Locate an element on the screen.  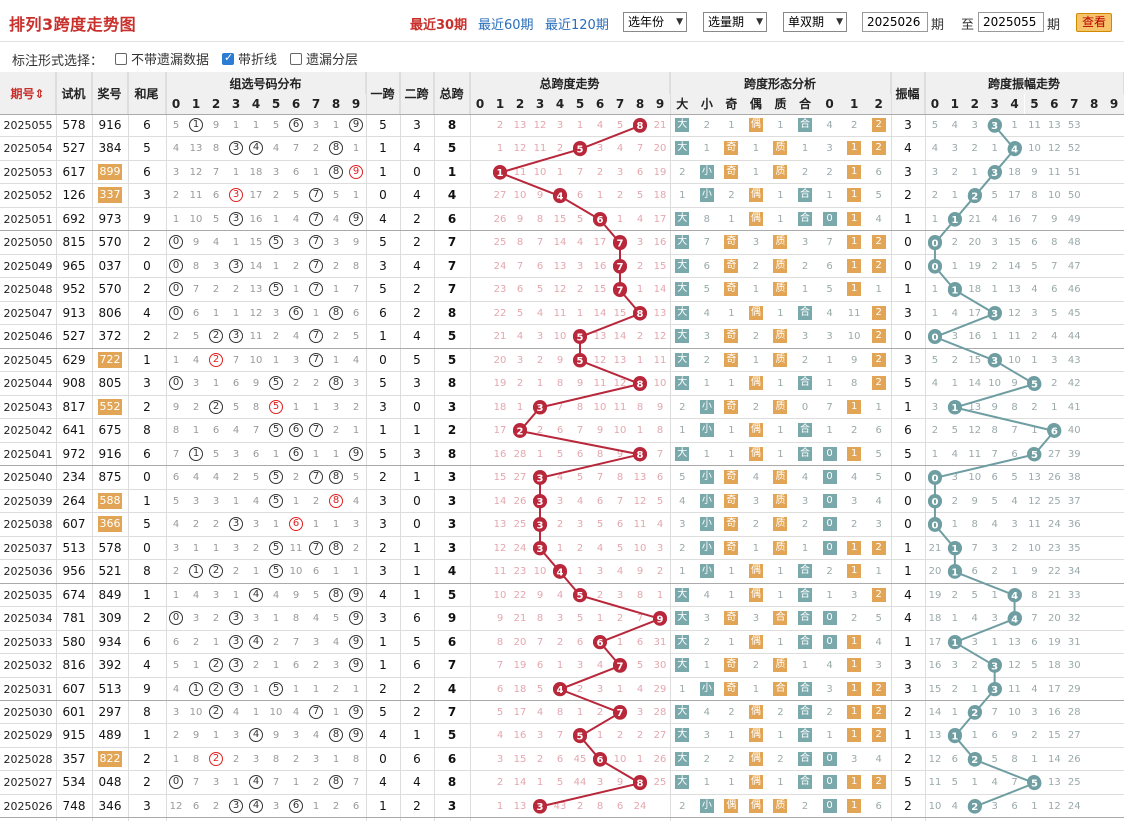
issue-number: 2025029 is located at coordinates (28, 736).